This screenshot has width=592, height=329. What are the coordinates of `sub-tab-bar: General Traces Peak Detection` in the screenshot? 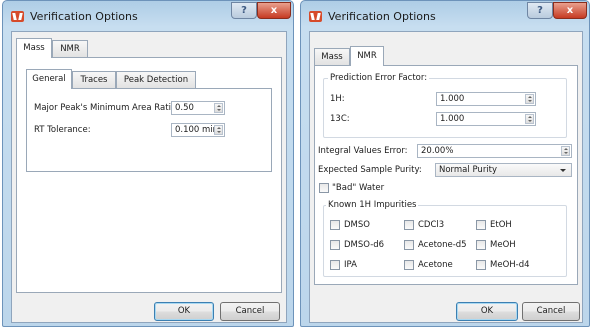 It's located at (146, 79).